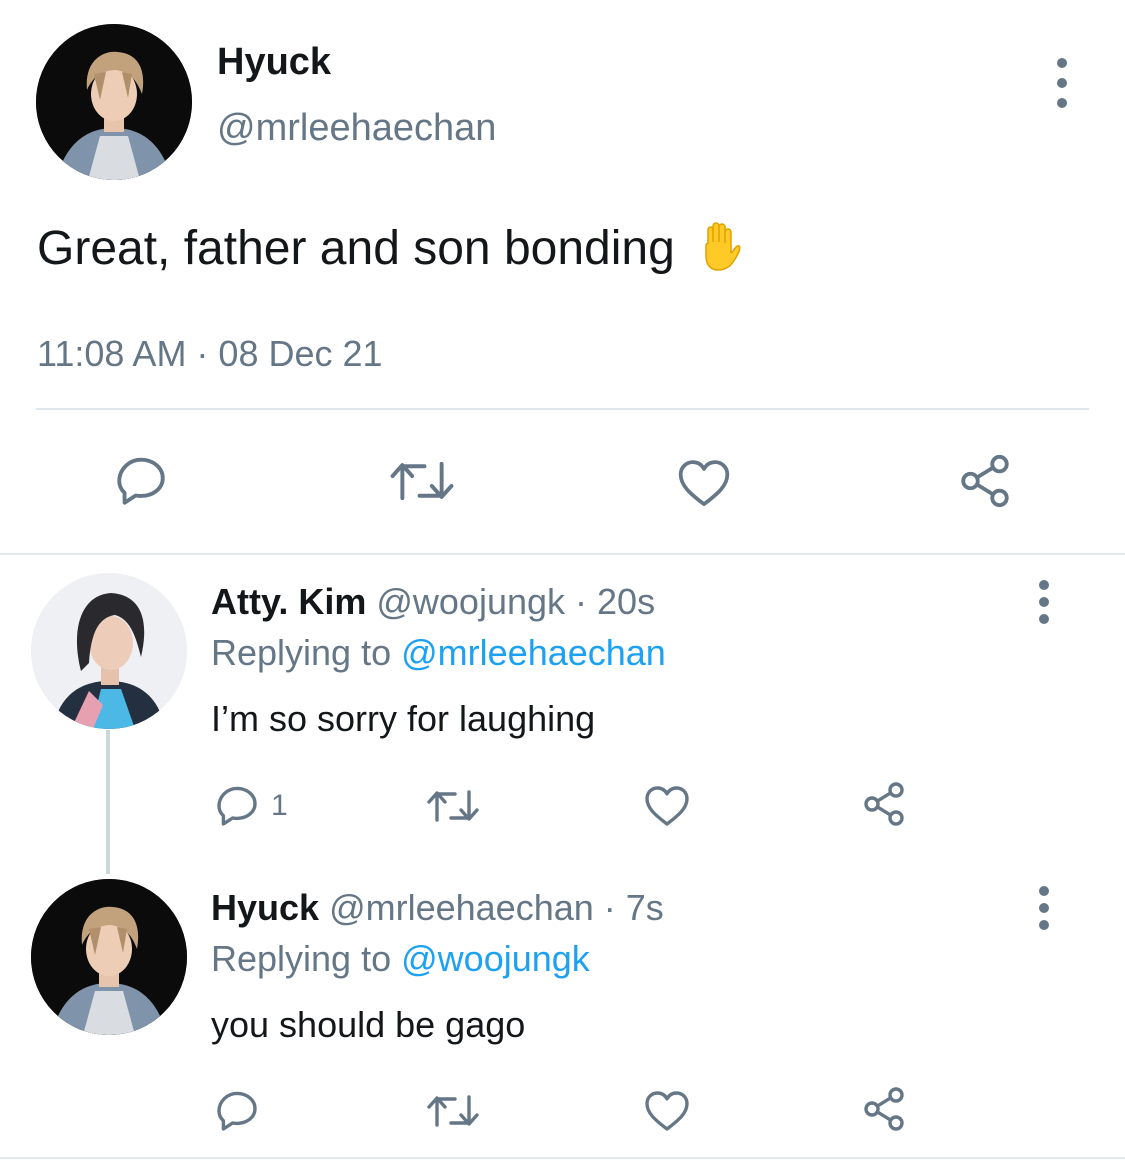  I want to click on replying-to-mention: @woojungk, so click(495, 958).